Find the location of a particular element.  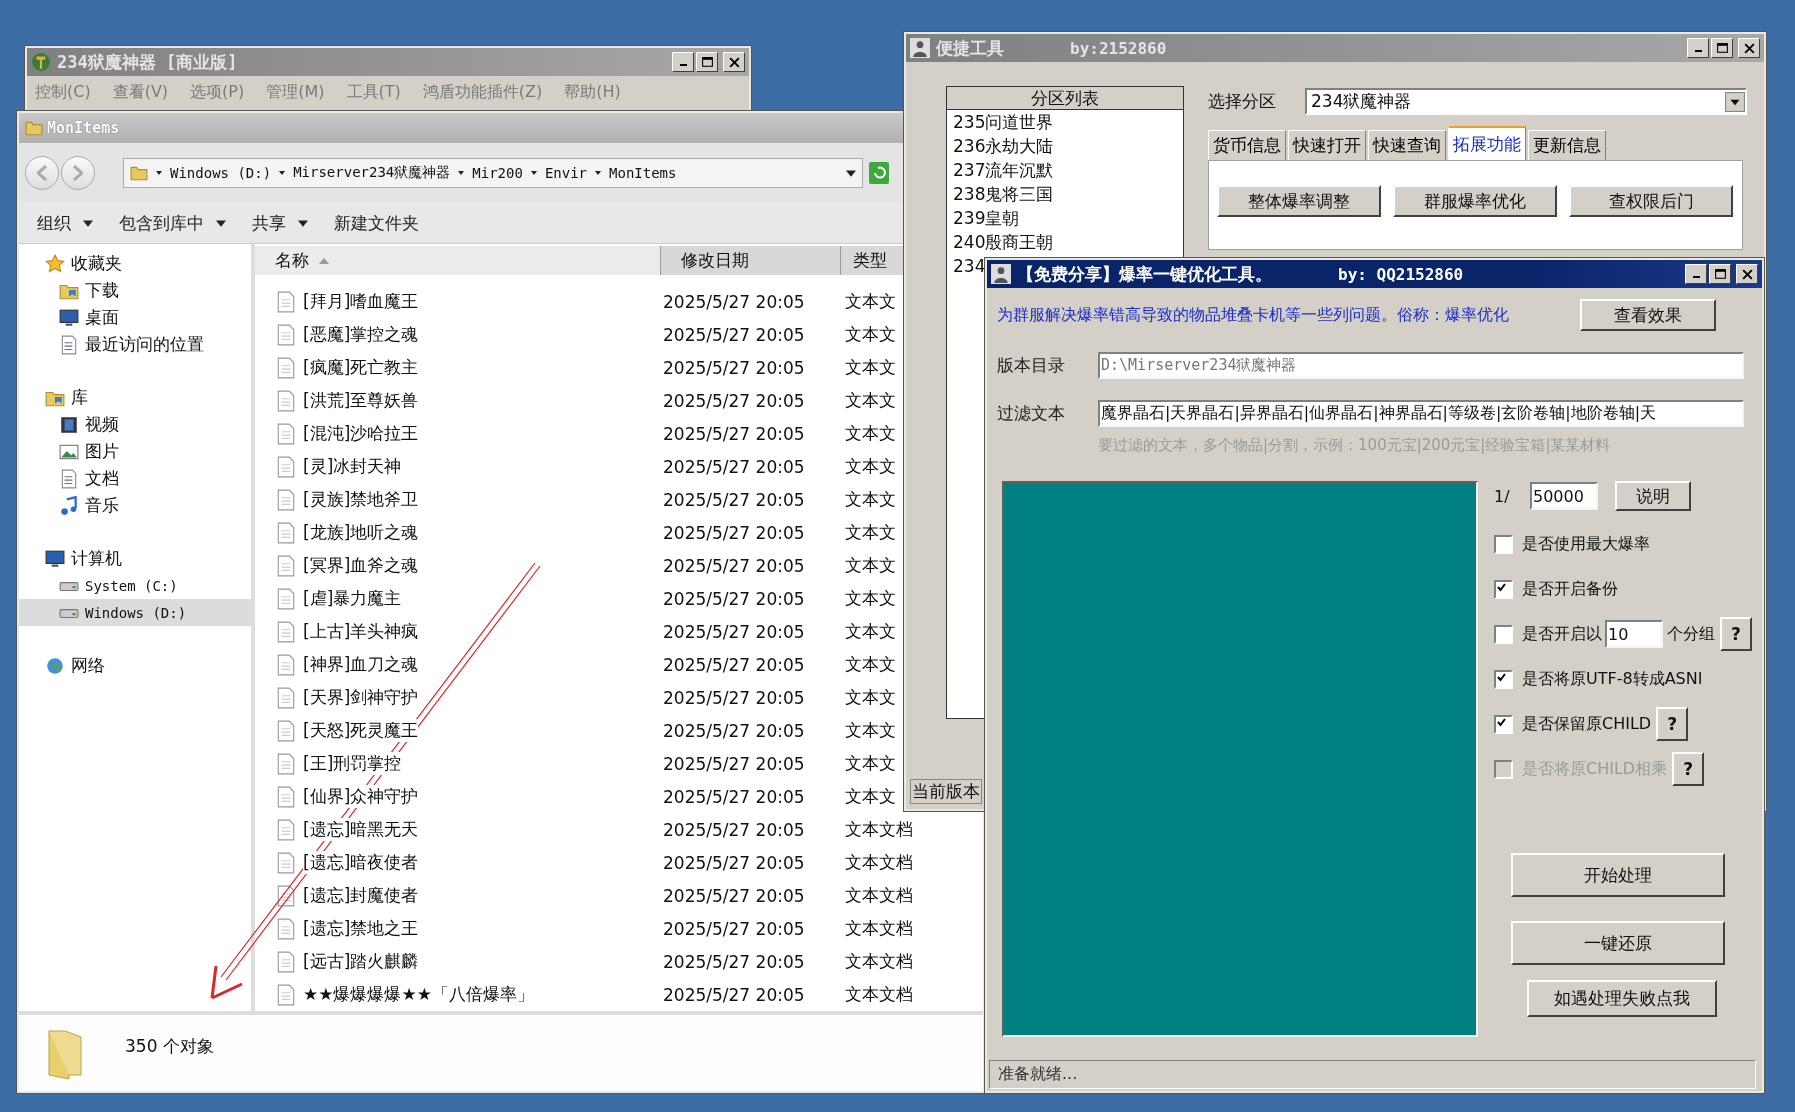

breadcrumb-item: Windows (D:) is located at coordinates (221, 173).